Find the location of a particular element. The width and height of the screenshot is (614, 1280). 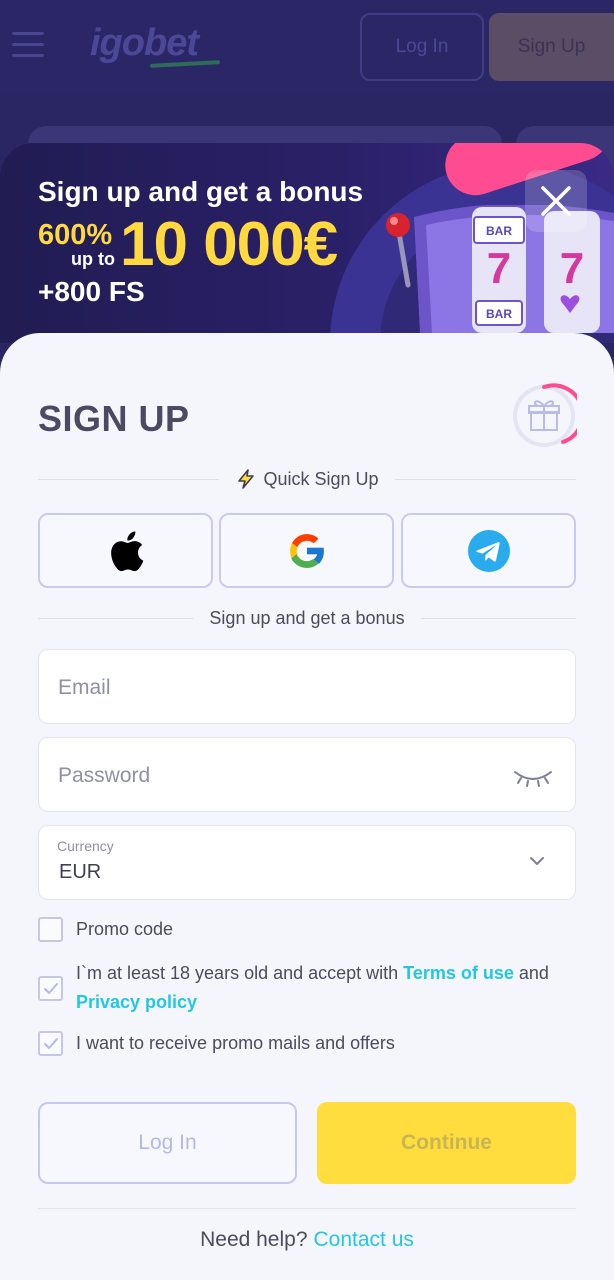

menu-icon is located at coordinates (28, 46).